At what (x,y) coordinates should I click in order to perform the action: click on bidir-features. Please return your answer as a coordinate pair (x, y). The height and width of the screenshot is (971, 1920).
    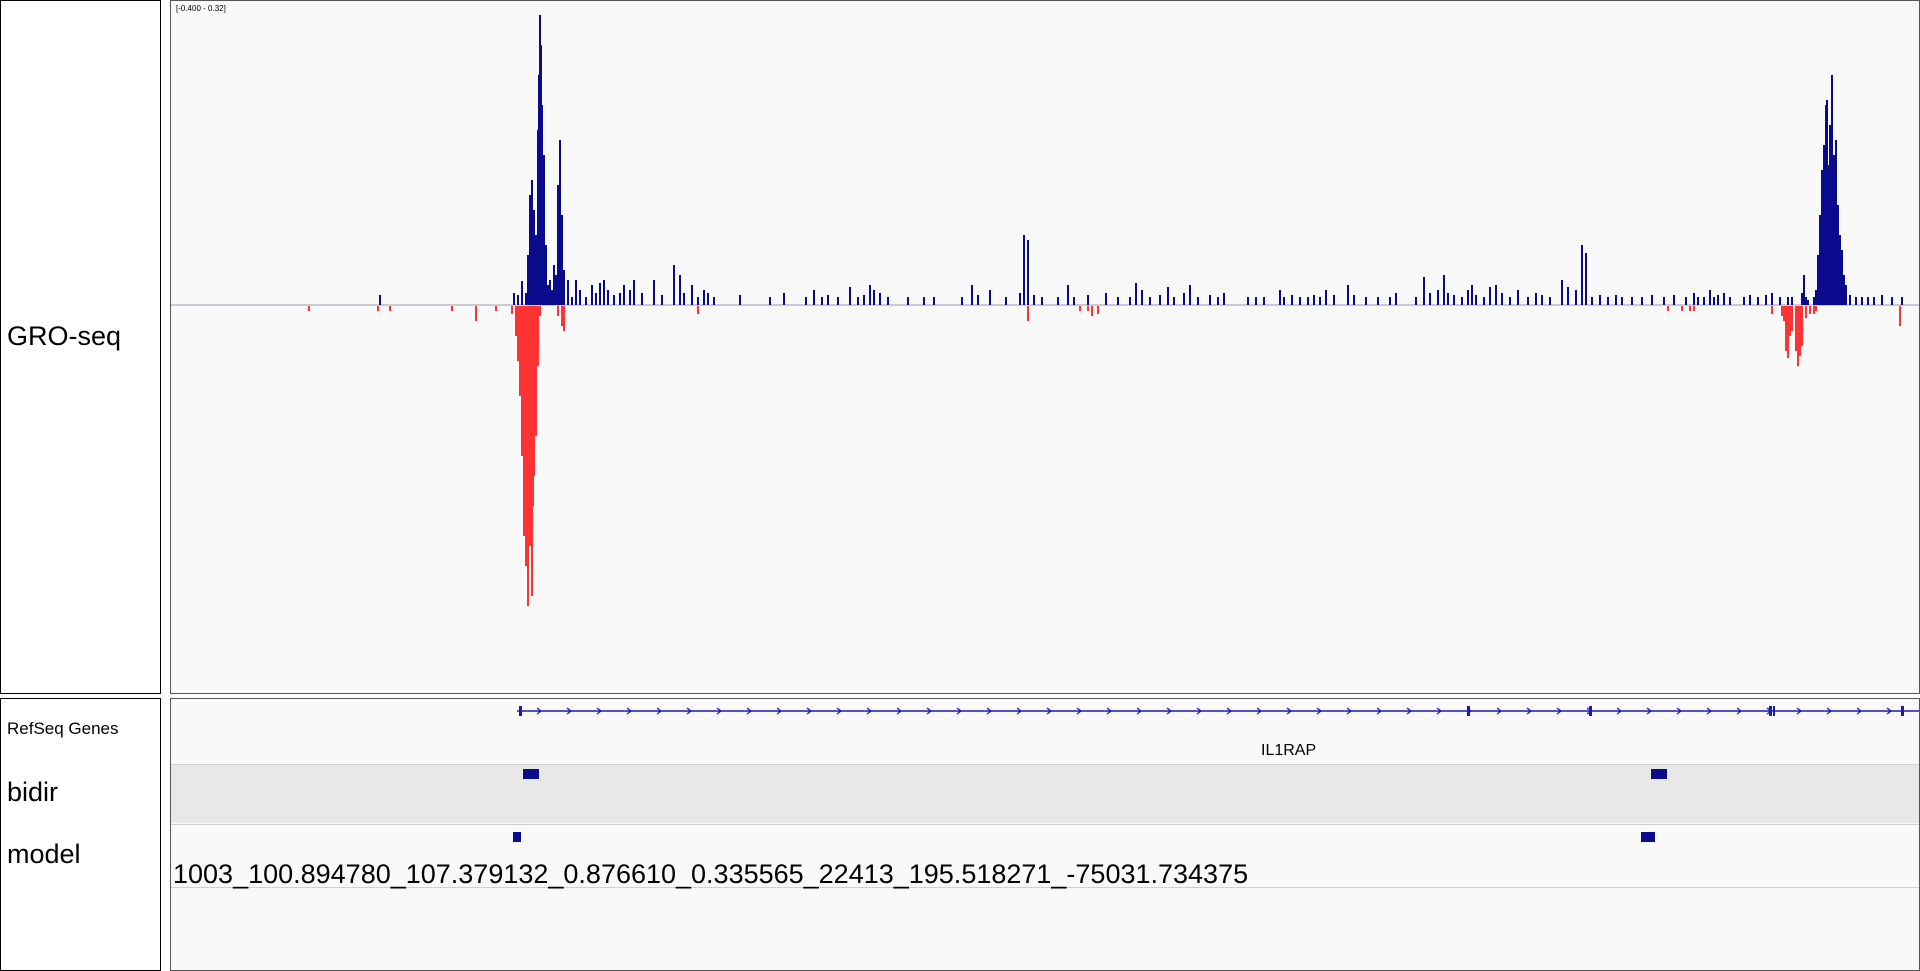
    Looking at the image, I should click on (1095, 774).